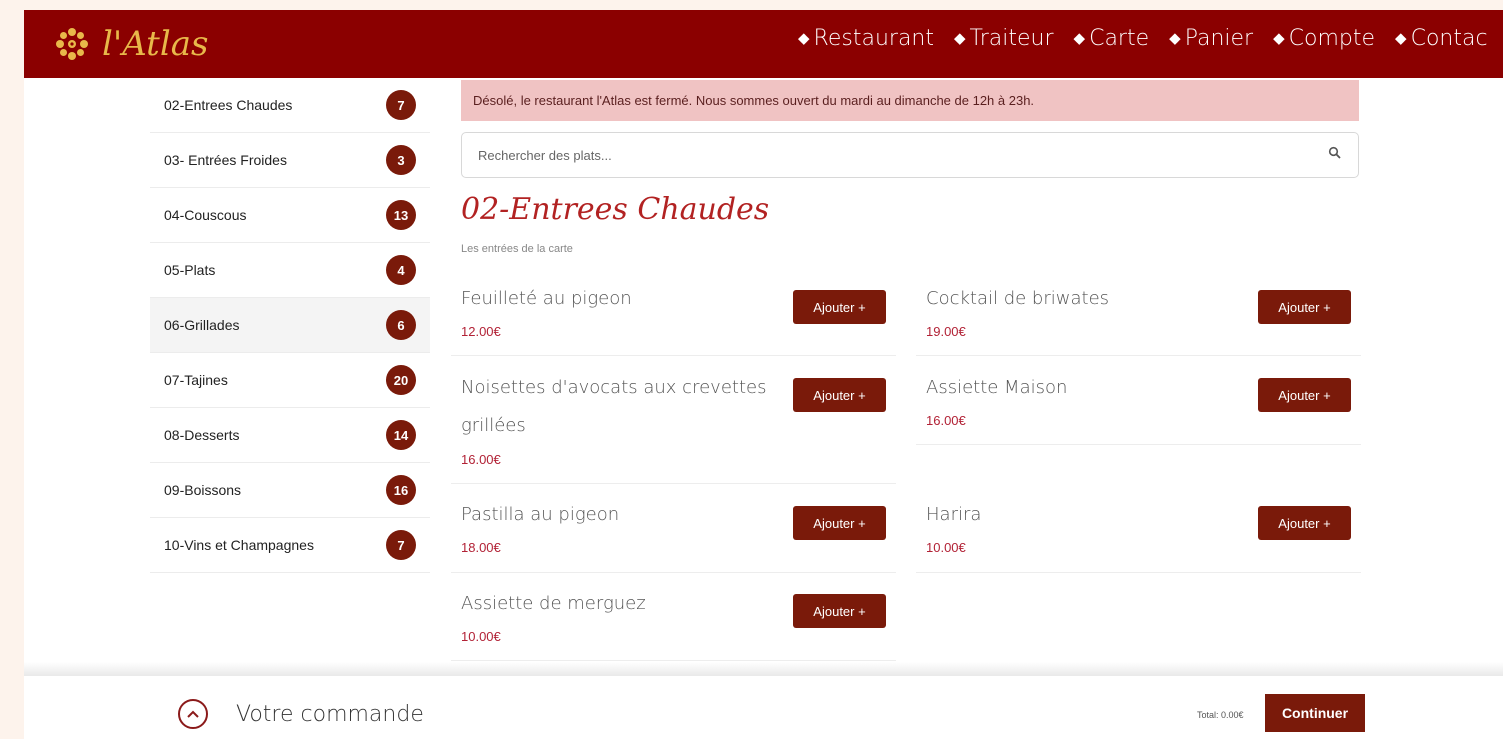 This screenshot has width=1503, height=739. Describe the element at coordinates (193, 714) in the screenshot. I see `chevron-up-icon` at that location.